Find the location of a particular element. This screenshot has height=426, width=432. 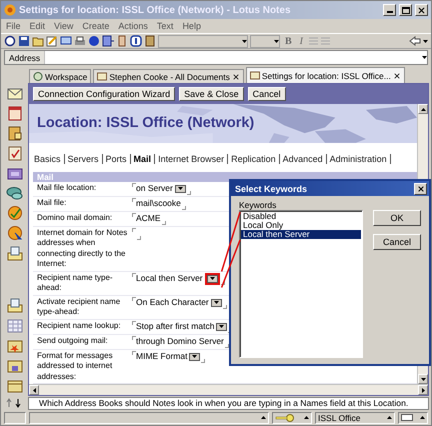

caret-left-icon is located at coordinates (34, 390).